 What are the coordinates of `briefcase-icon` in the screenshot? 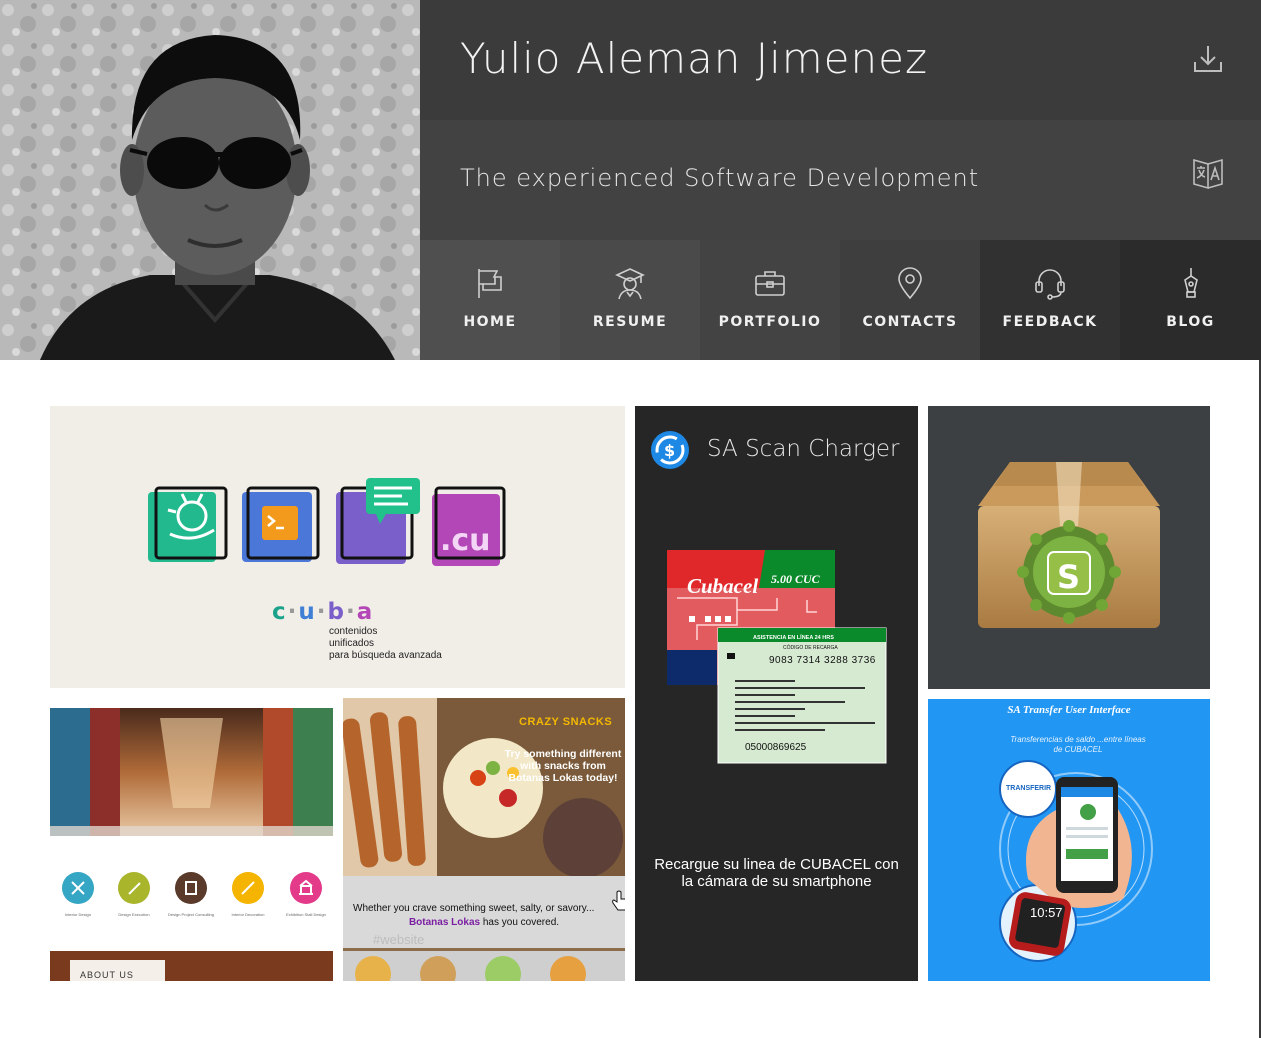 It's located at (770, 283).